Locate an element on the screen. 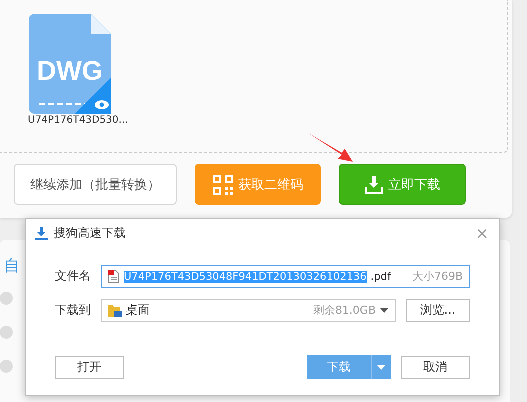 This screenshot has height=402, width=527. section-heading: 自 is located at coordinates (12, 266).